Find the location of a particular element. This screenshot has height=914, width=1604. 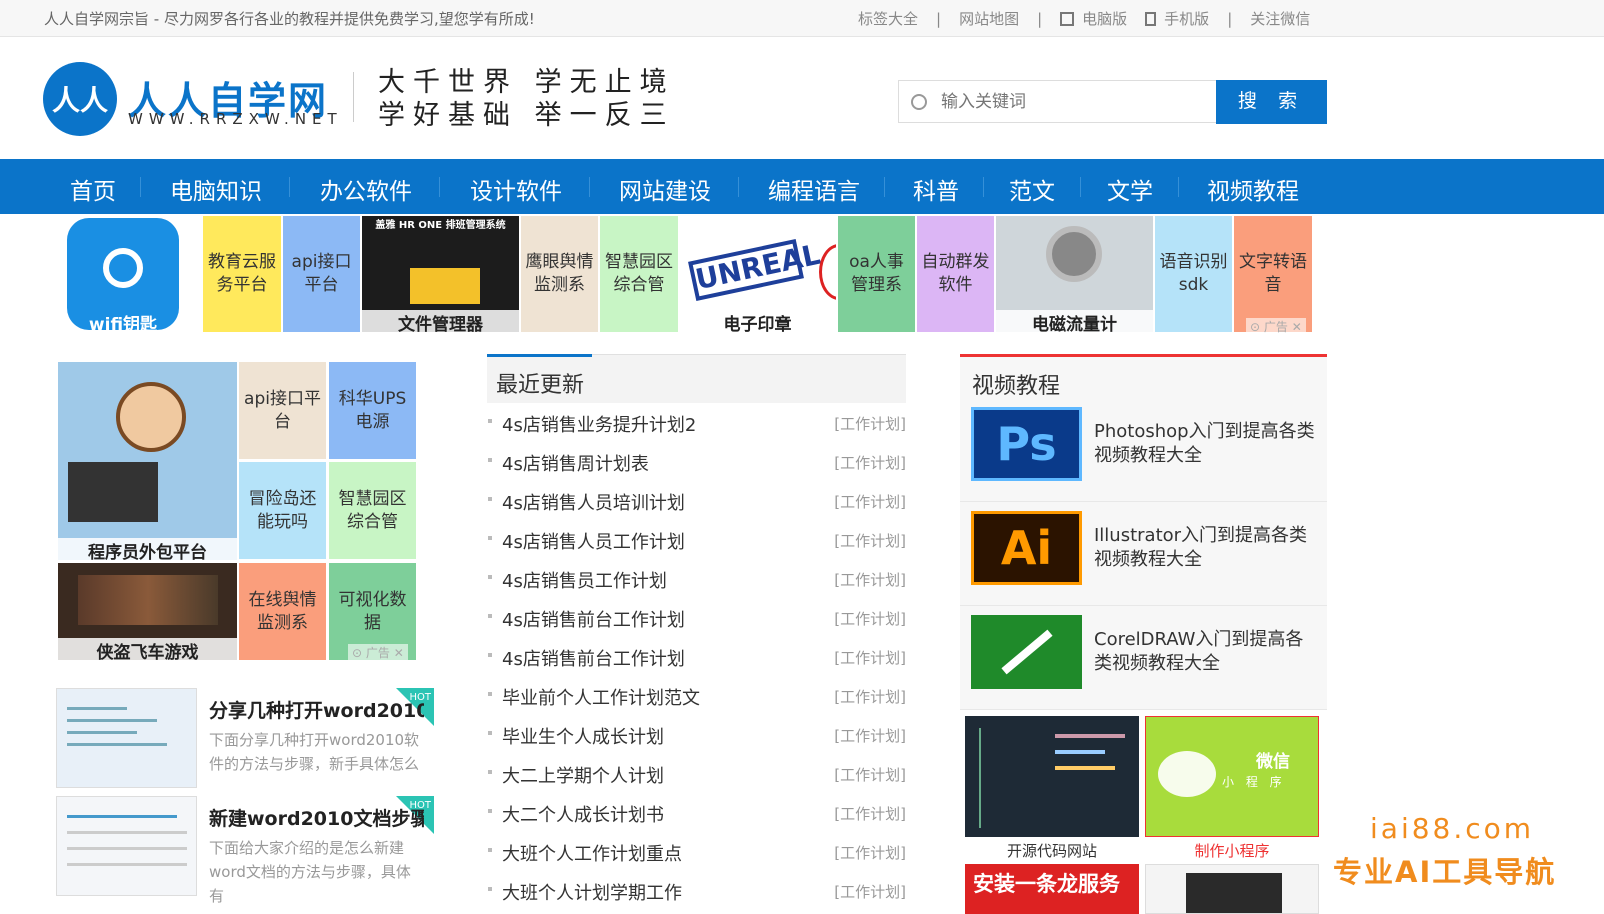

ad-tile: 科华UPS电源 is located at coordinates (372, 410).